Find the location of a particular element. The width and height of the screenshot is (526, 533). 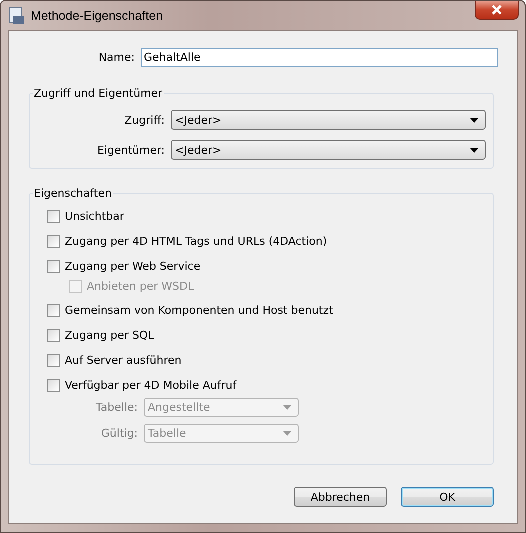

group-title: Eigenschaften is located at coordinates (73, 193).